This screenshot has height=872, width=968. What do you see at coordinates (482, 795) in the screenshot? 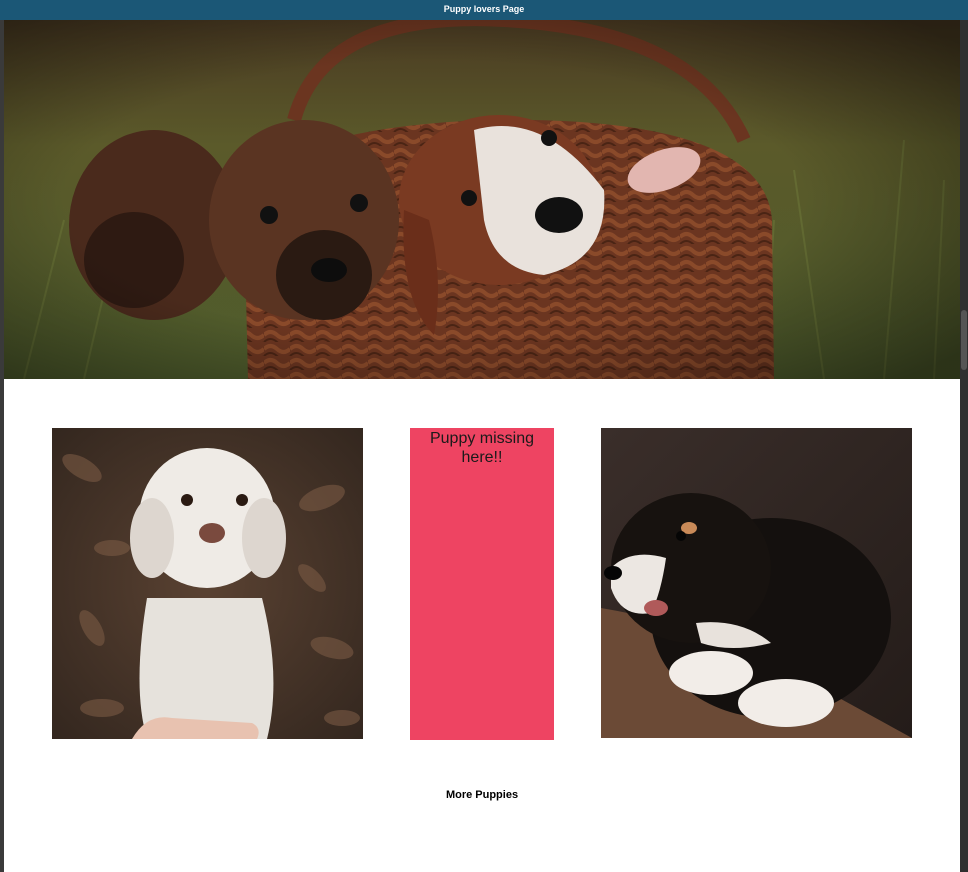
I see `more-puppies-button: More Puppies` at bounding box center [482, 795].